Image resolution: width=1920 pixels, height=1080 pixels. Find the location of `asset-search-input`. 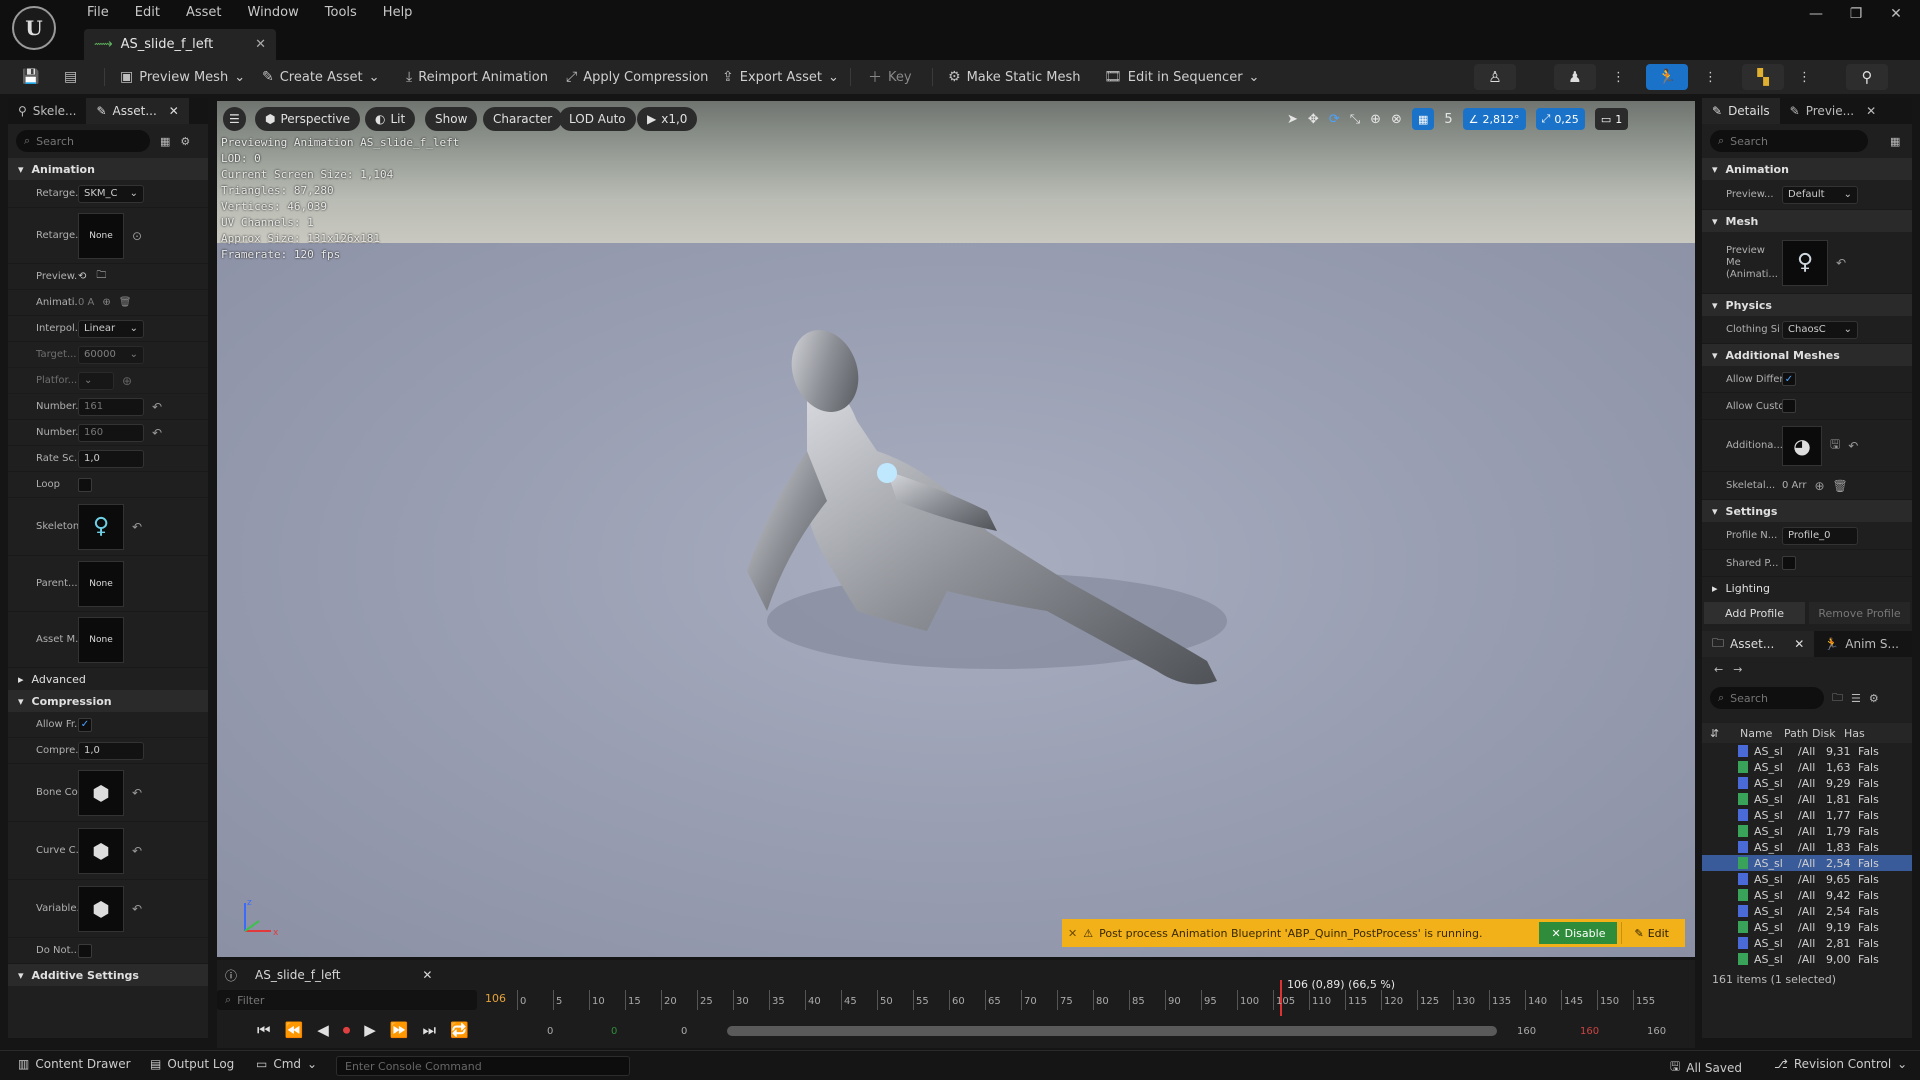

asset-search-input is located at coordinates (1765, 698).